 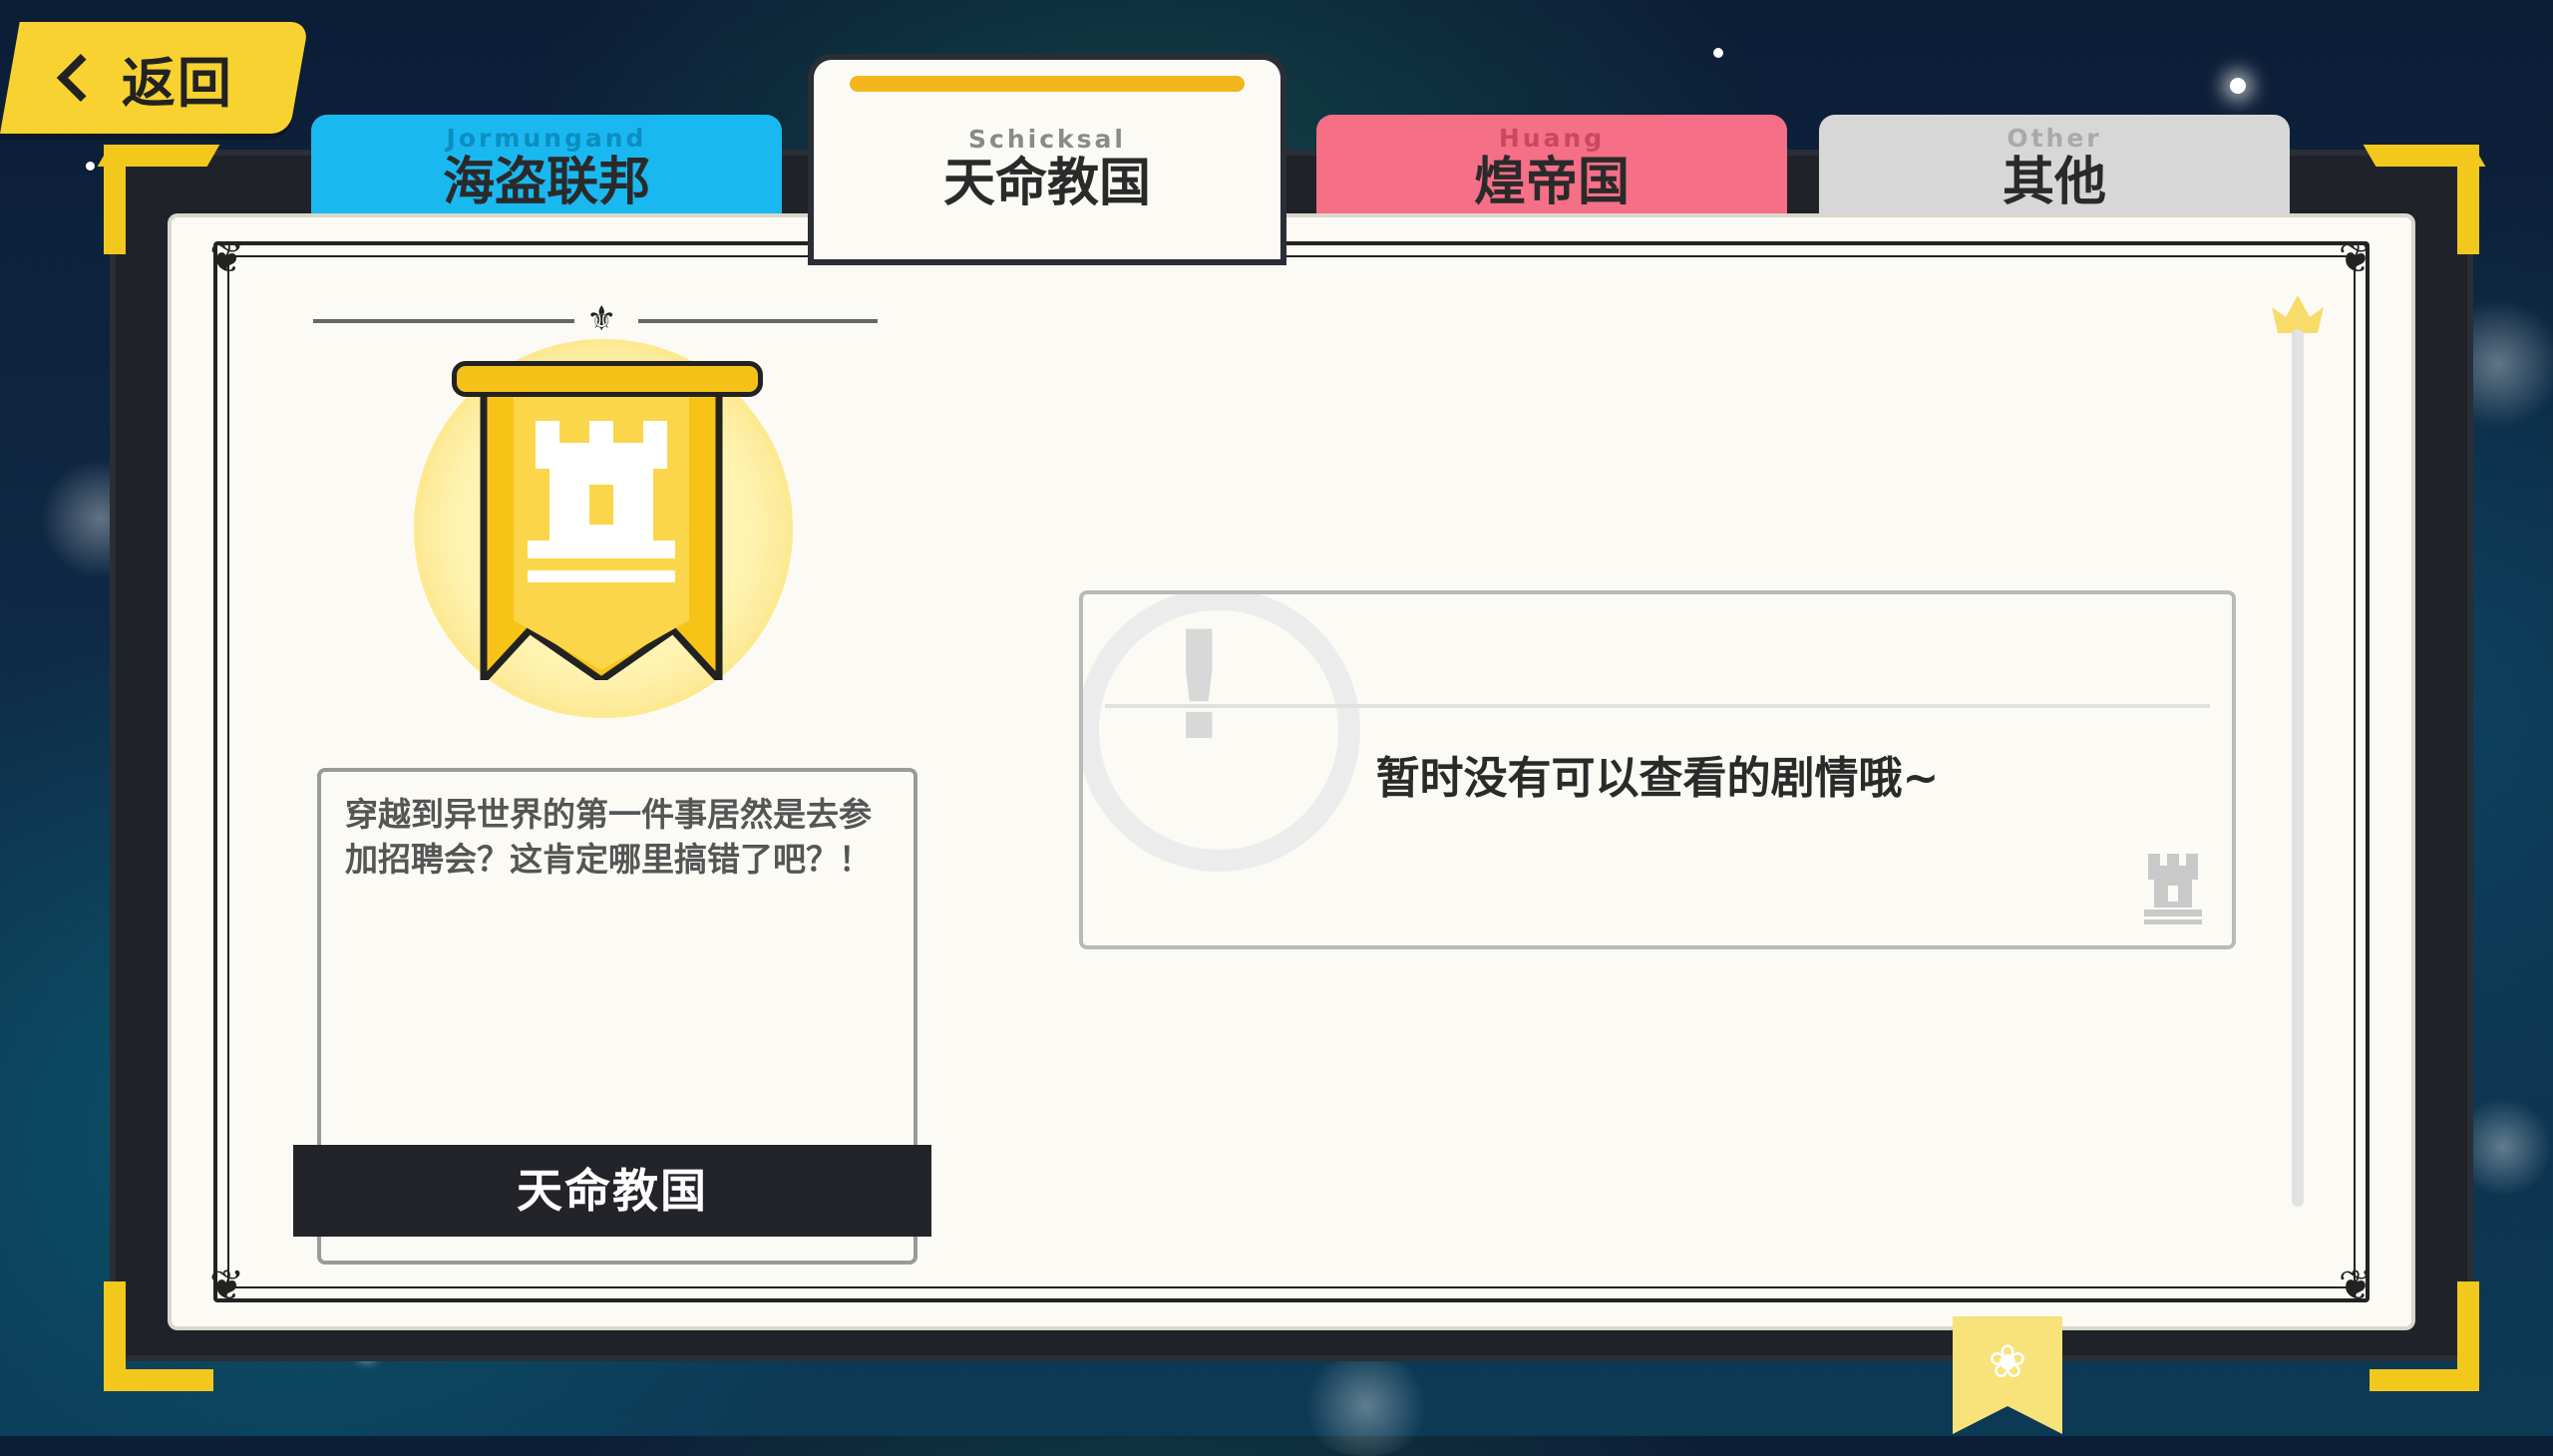 What do you see at coordinates (2298, 768) in the screenshot?
I see `scrollbar` at bounding box center [2298, 768].